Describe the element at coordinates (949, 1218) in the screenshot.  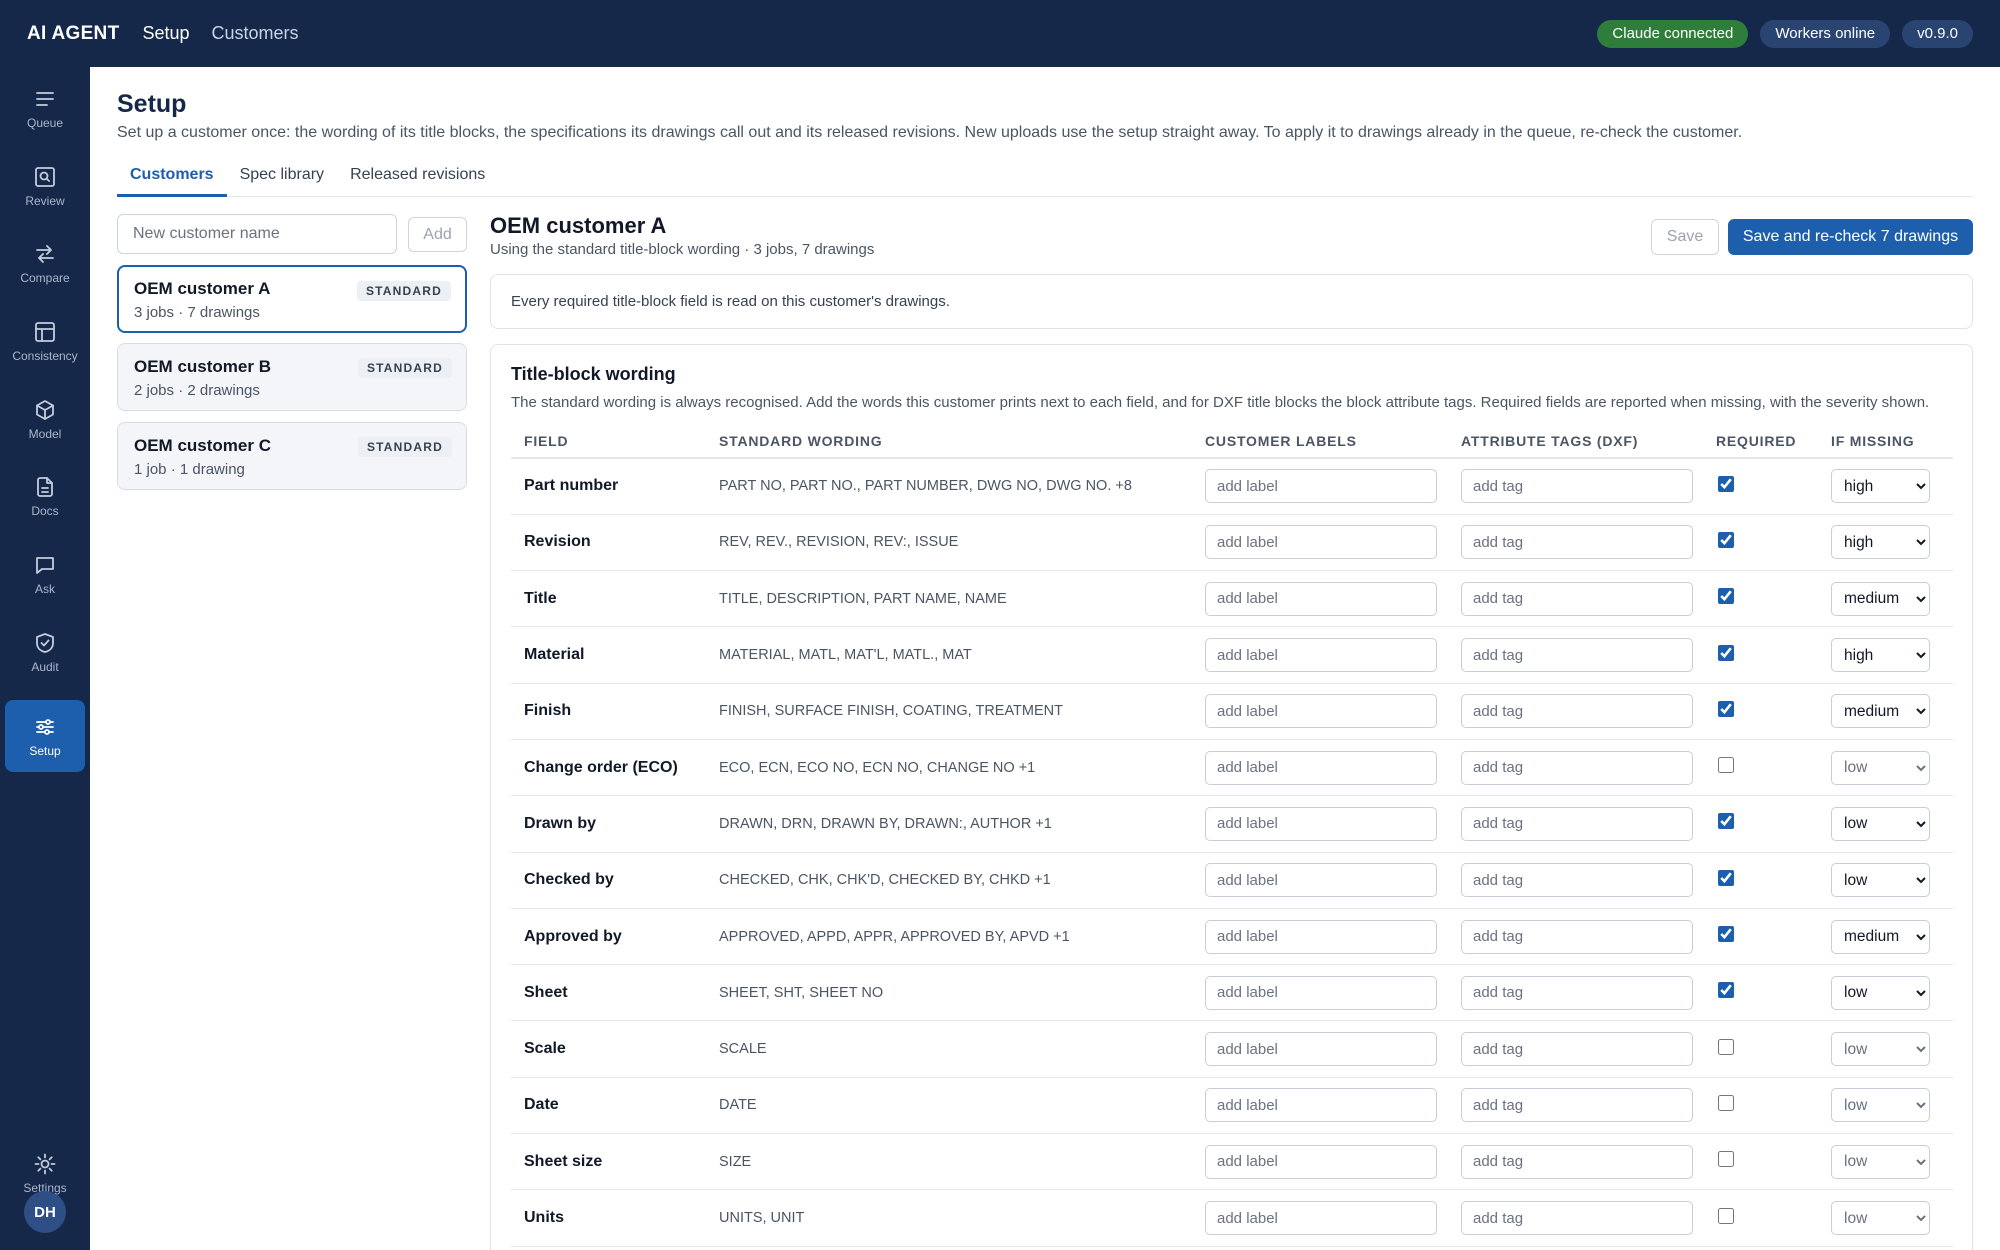
I see `standard-wording: UNITS, UNIT` at that location.